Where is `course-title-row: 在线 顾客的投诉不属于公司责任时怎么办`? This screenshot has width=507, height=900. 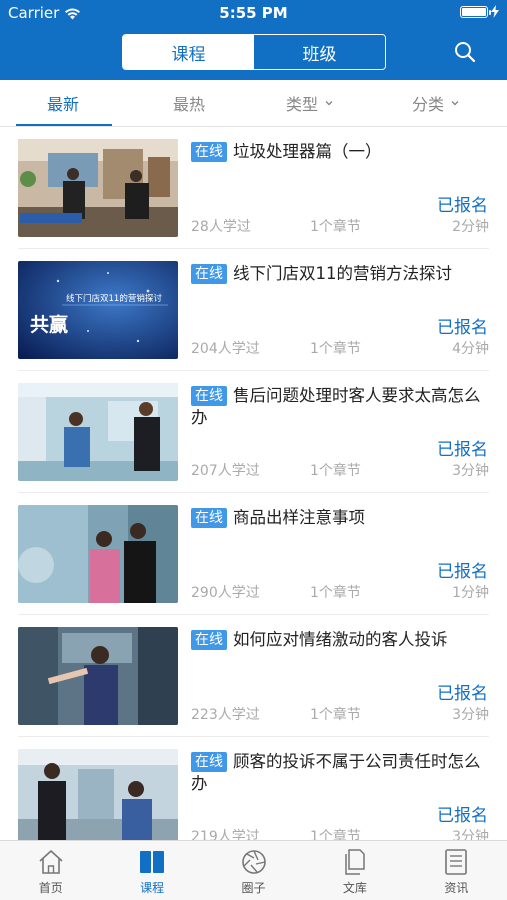
course-title-row: 在线 顾客的投诉不属于公司责任时怎么办 is located at coordinates (341, 773).